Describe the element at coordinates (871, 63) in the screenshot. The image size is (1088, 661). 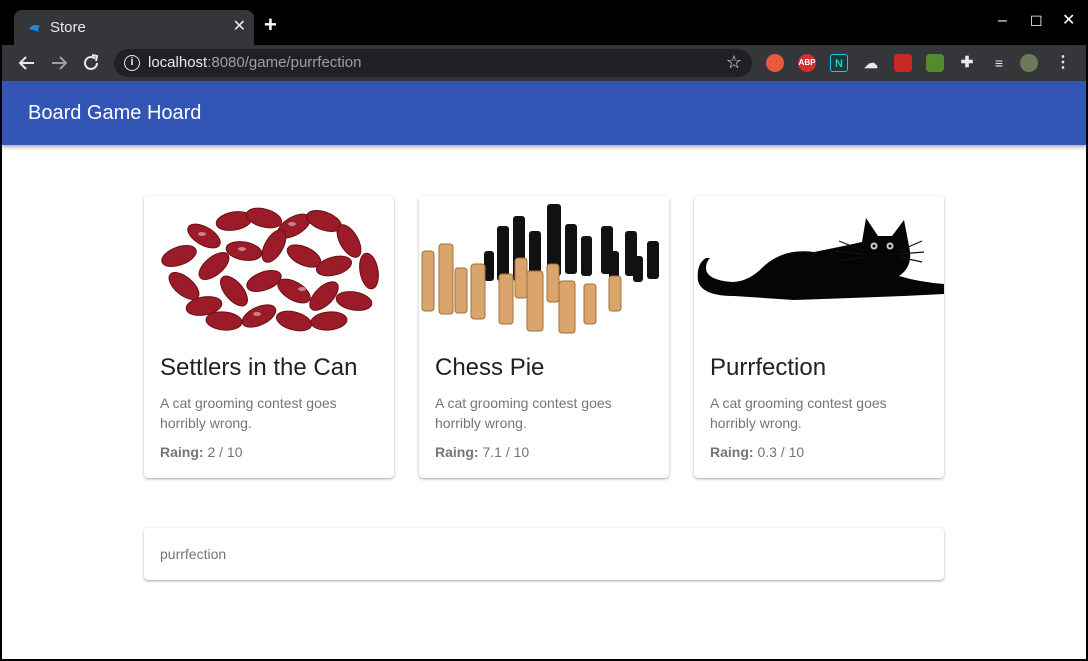
I see `cloud-extension-icon: ☁` at that location.